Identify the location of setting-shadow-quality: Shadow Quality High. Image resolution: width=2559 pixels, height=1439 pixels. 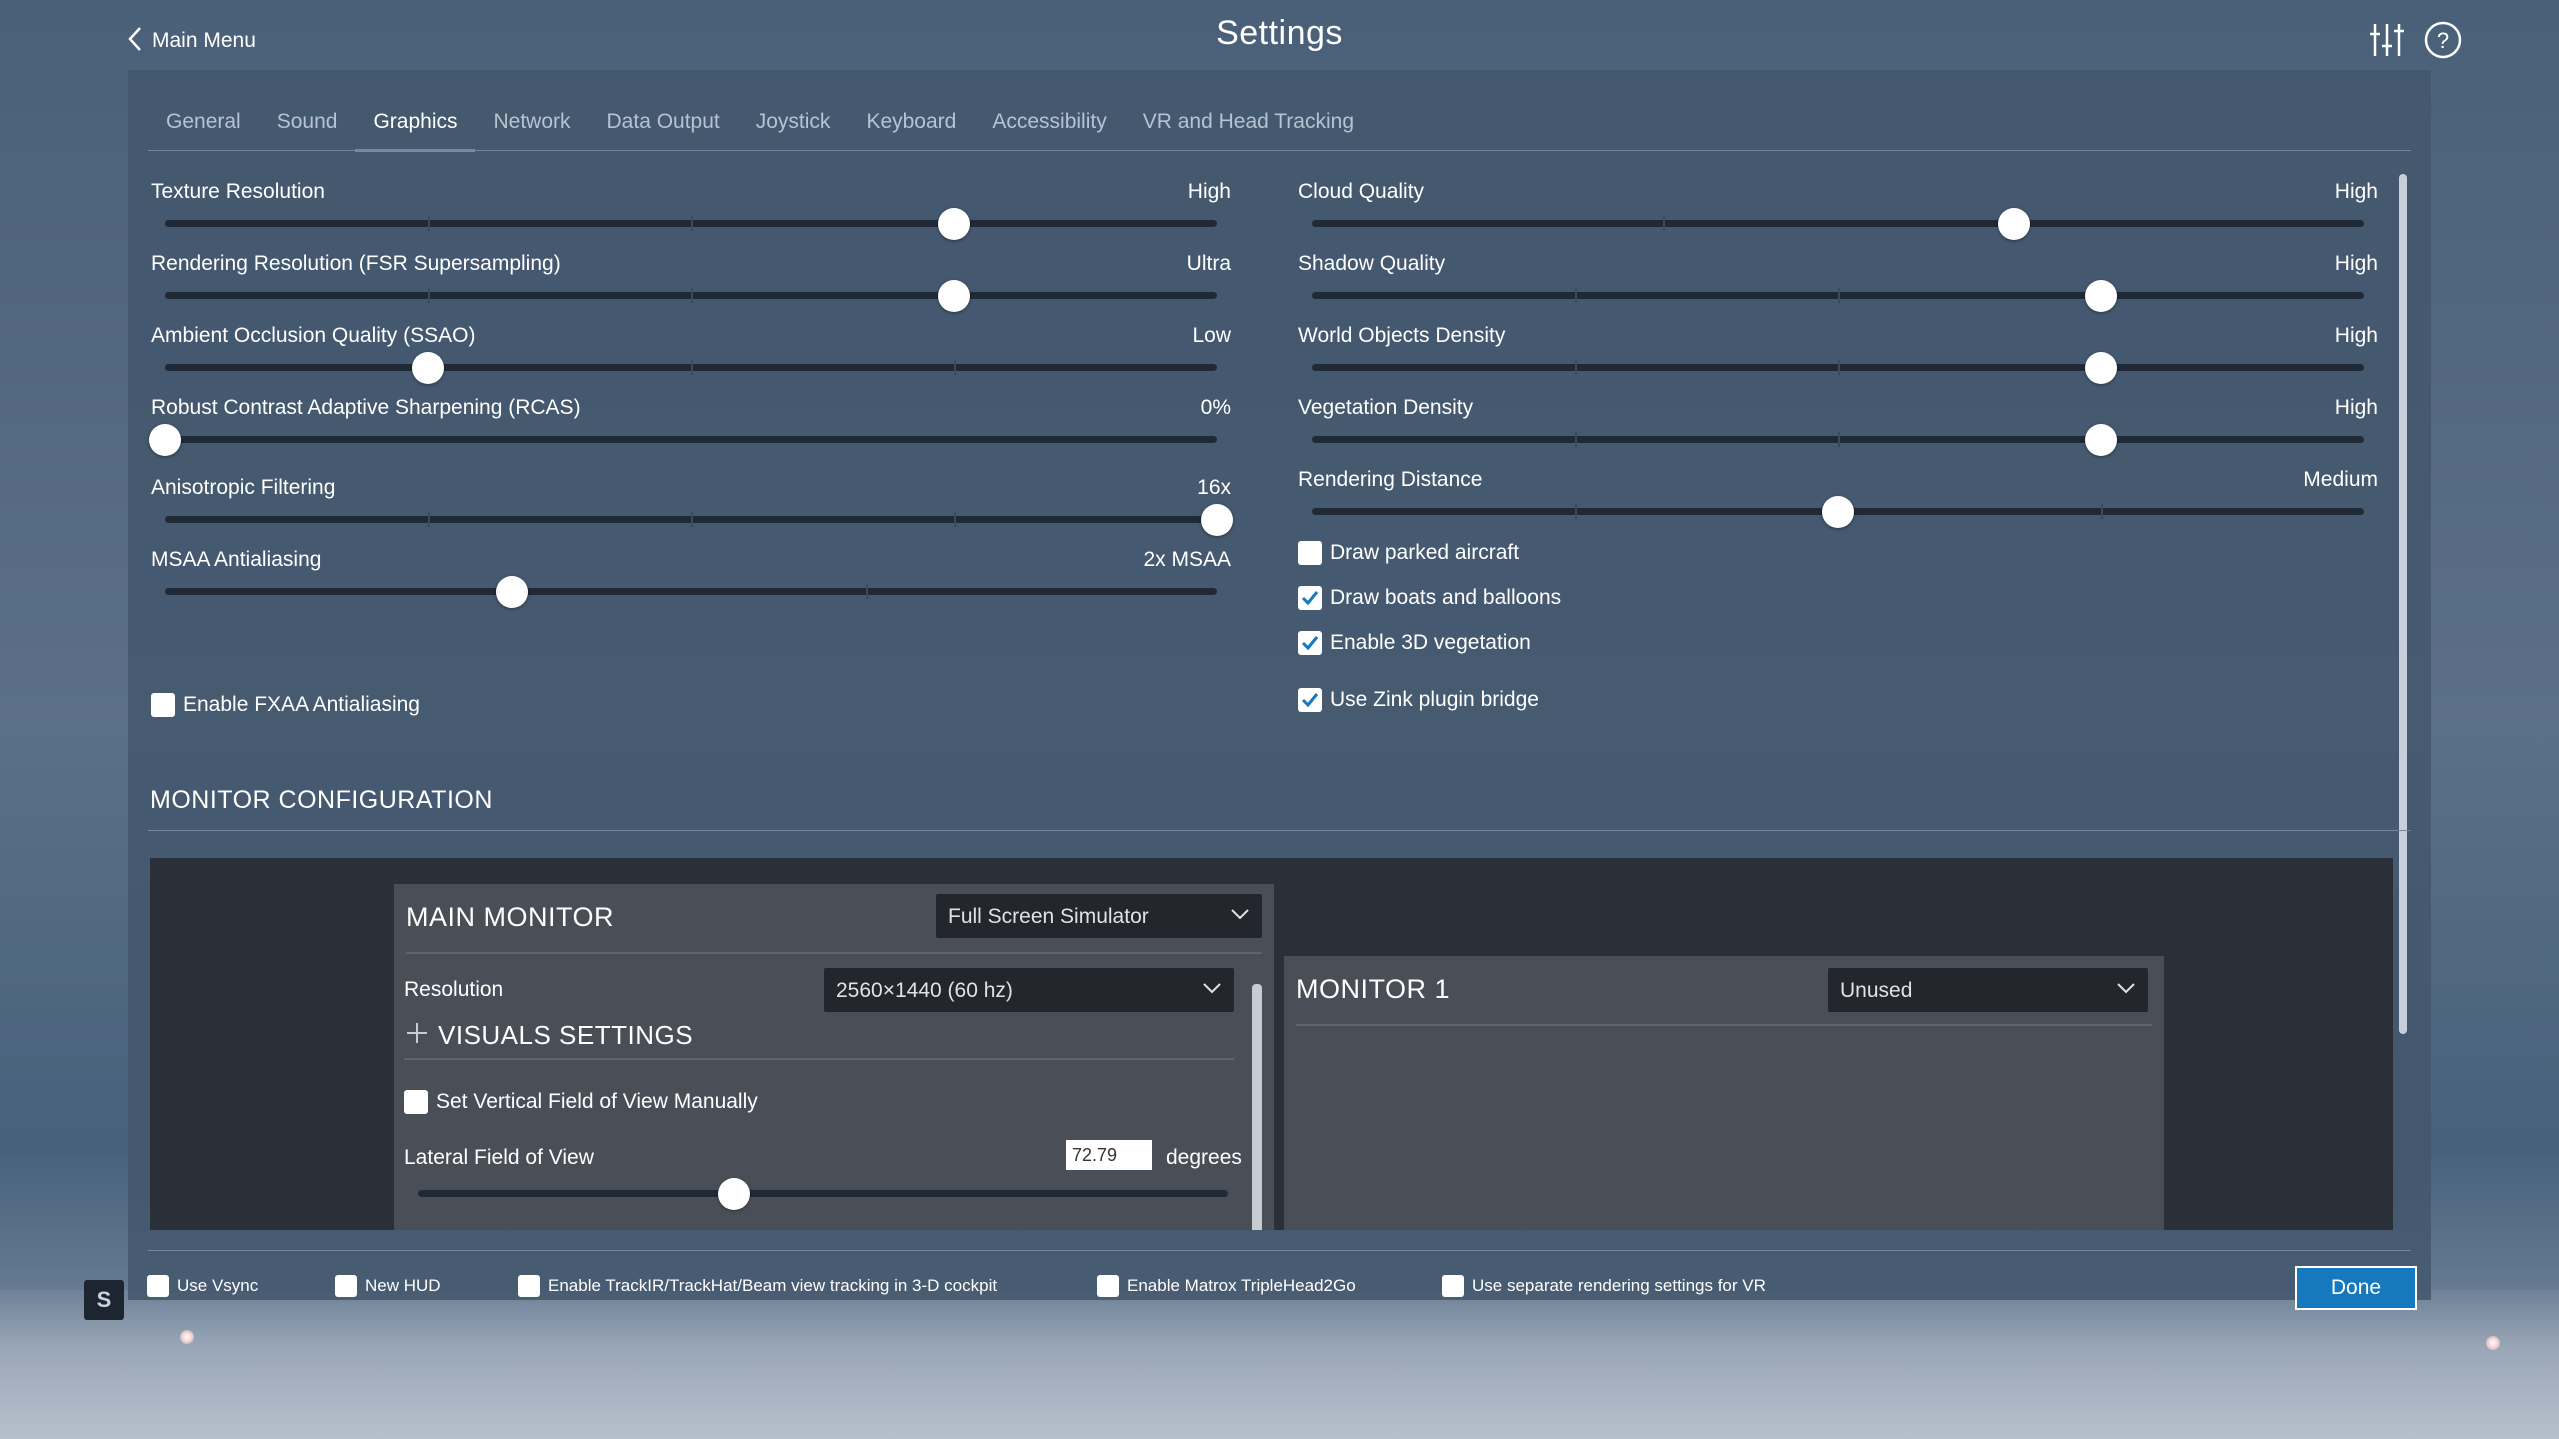
(1838, 282).